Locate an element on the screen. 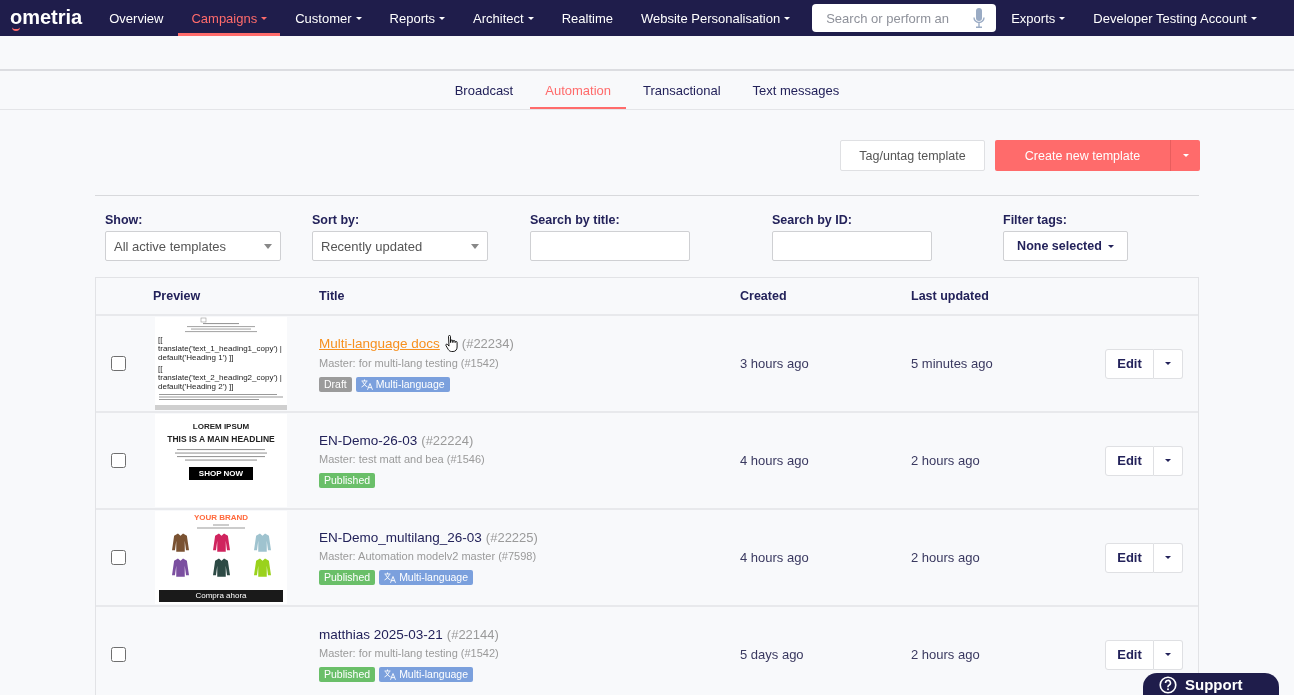  support-button: Support is located at coordinates (1211, 684).